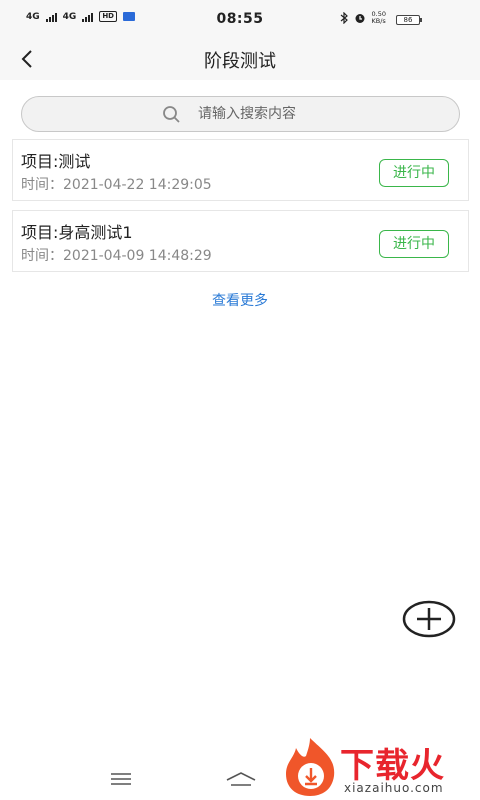  I want to click on home-button, so click(241, 779).